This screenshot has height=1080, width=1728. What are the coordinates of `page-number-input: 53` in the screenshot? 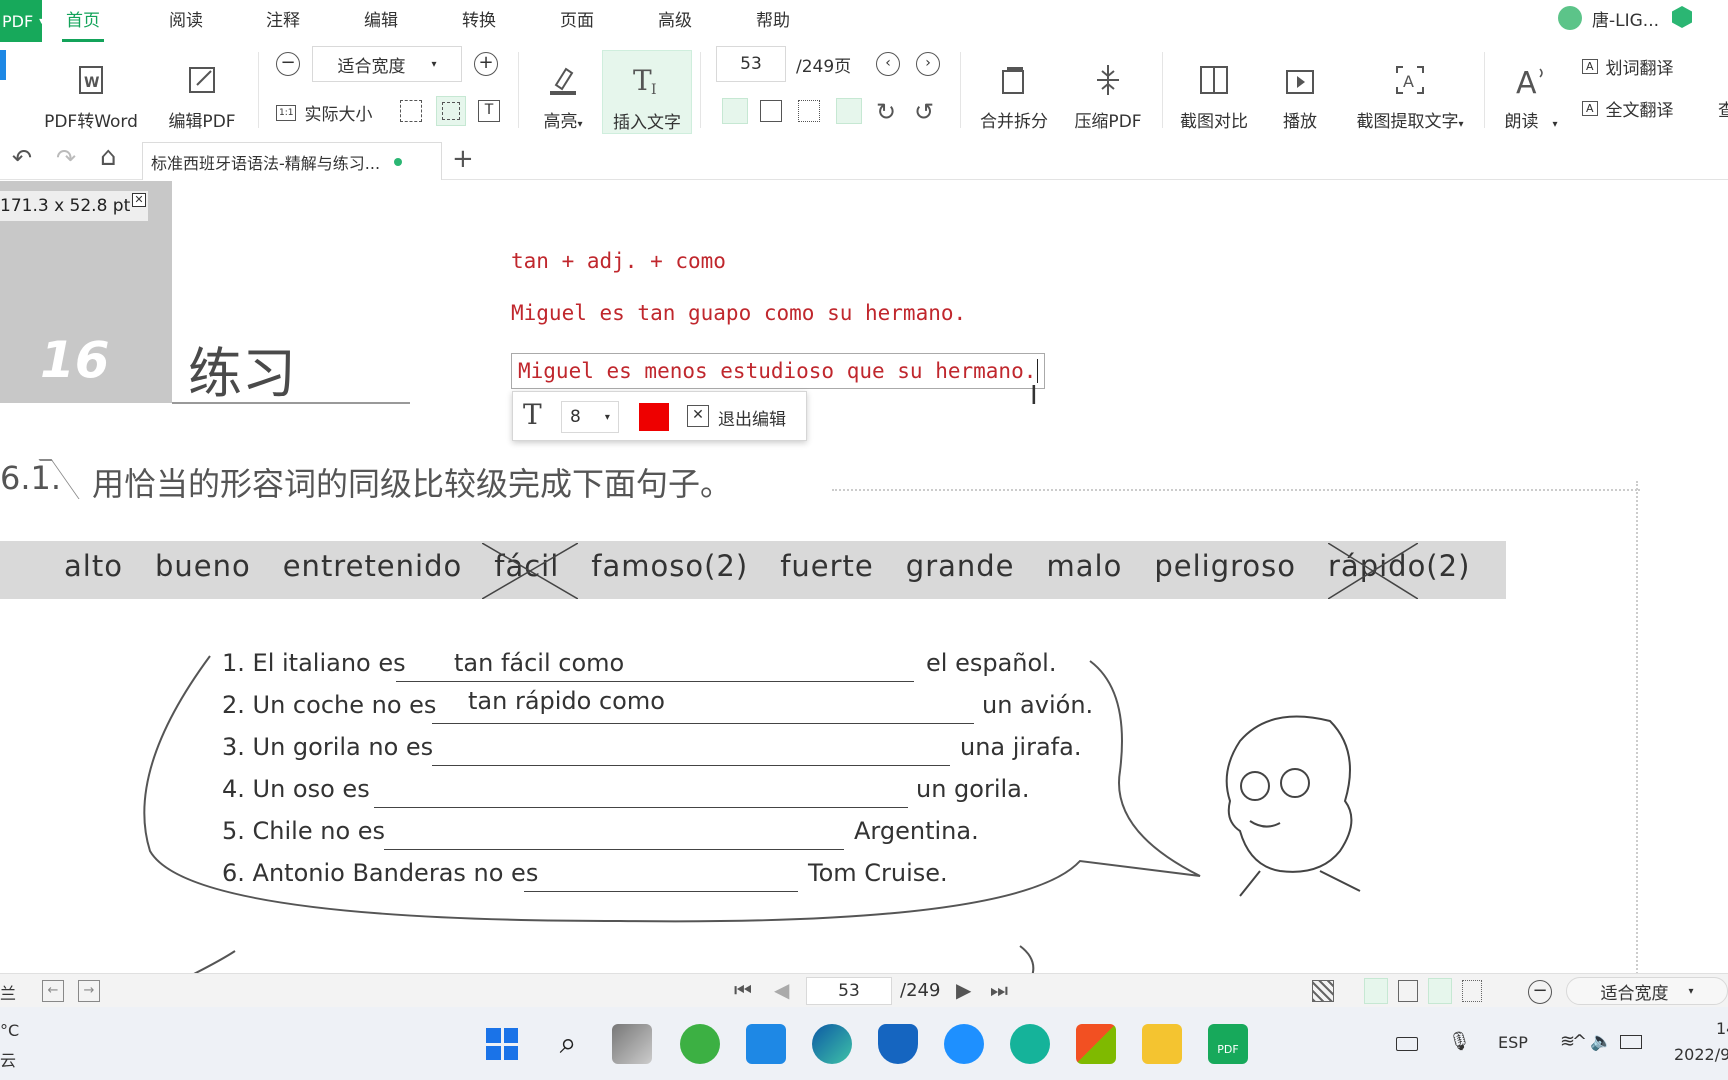 It's located at (751, 64).